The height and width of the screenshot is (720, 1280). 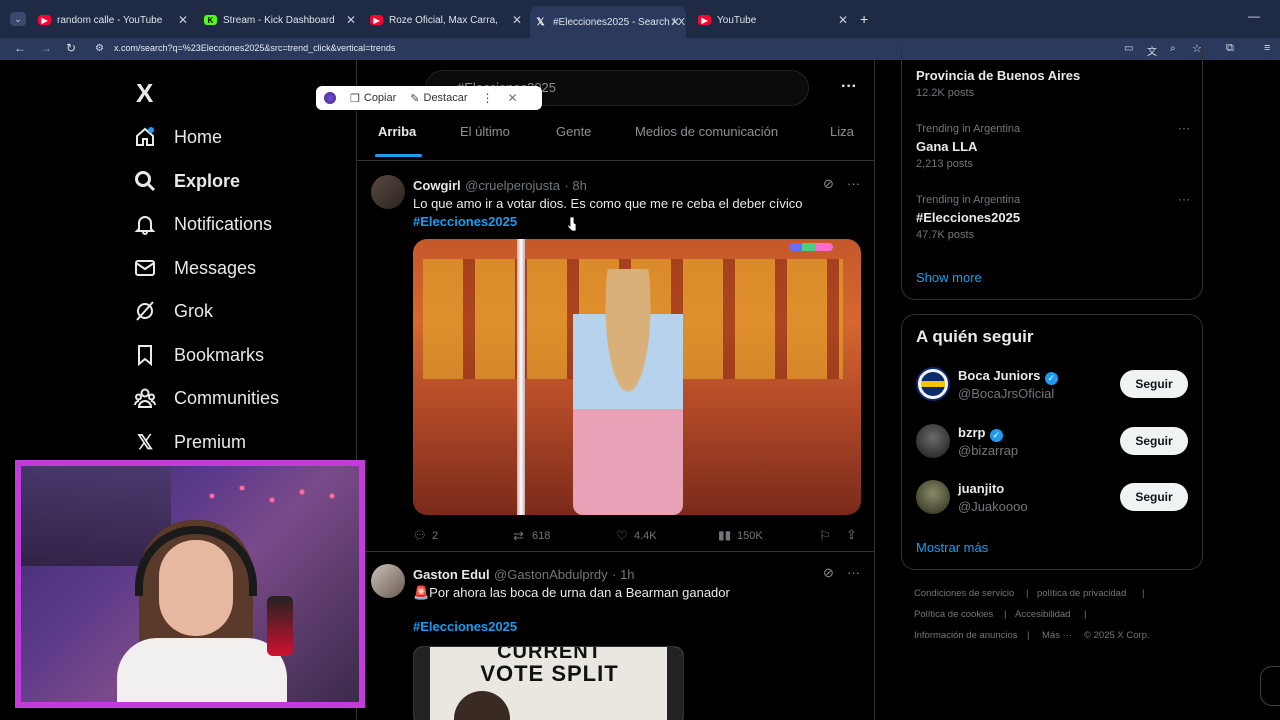 I want to click on show-more-link: Mostrar más, so click(x=952, y=547).